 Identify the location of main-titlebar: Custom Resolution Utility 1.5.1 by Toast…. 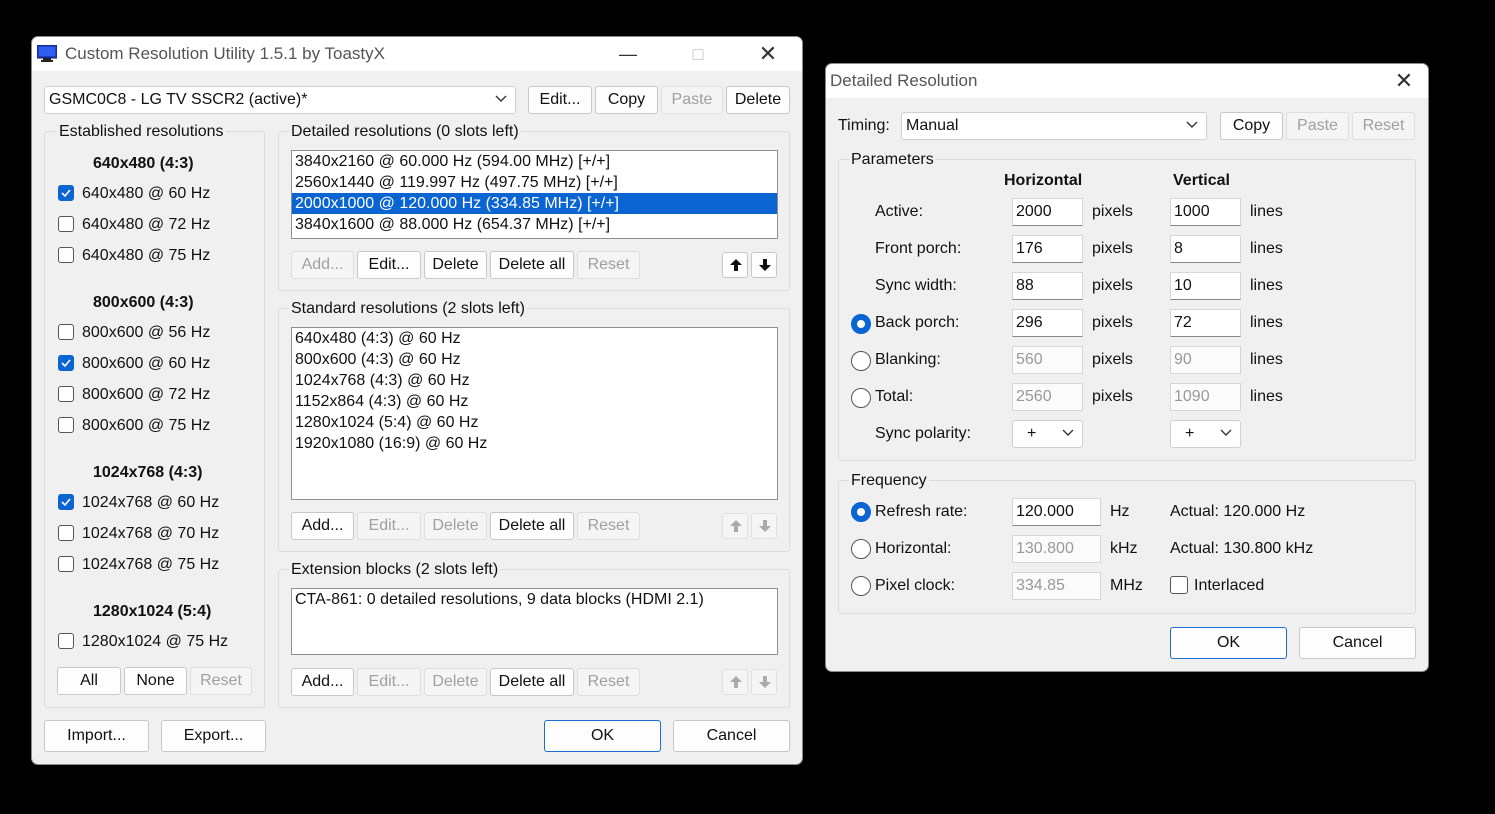
(417, 54).